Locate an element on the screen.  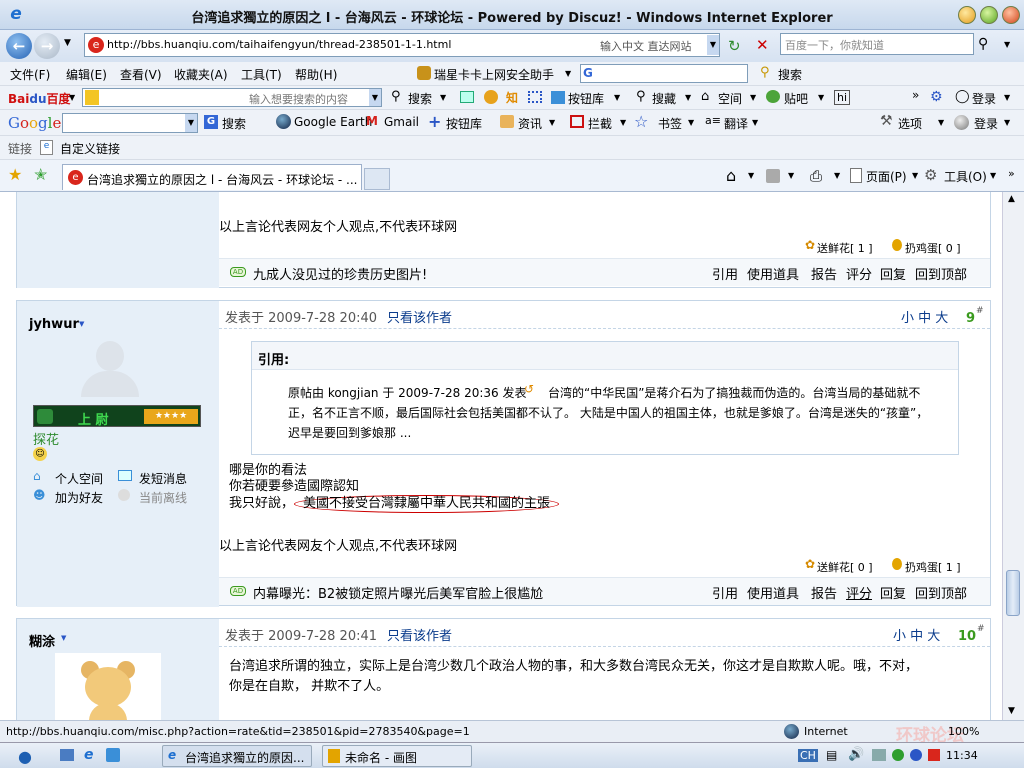
zhidao-icon: 知 is located at coordinates (512, 97).